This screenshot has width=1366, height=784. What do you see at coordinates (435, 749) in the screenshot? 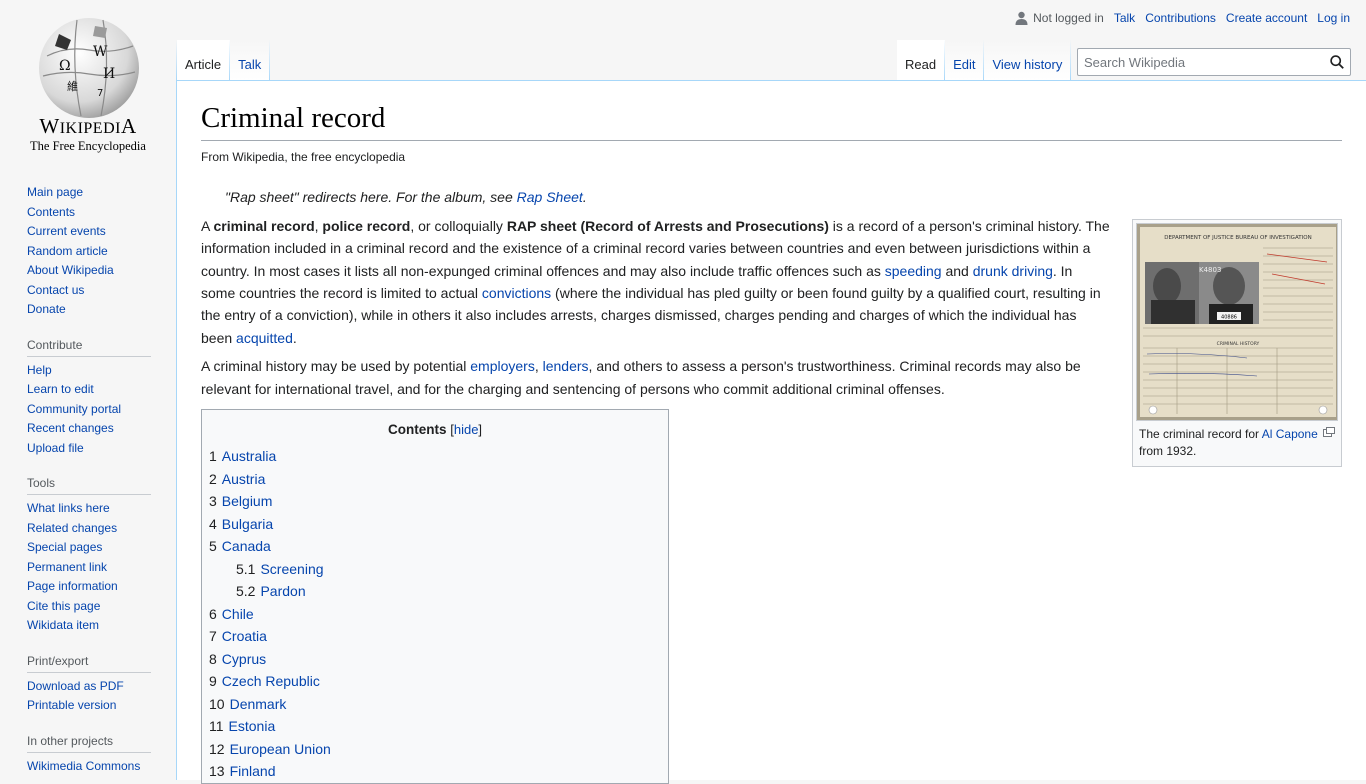
I see `toc-item: 12 European Union` at bounding box center [435, 749].